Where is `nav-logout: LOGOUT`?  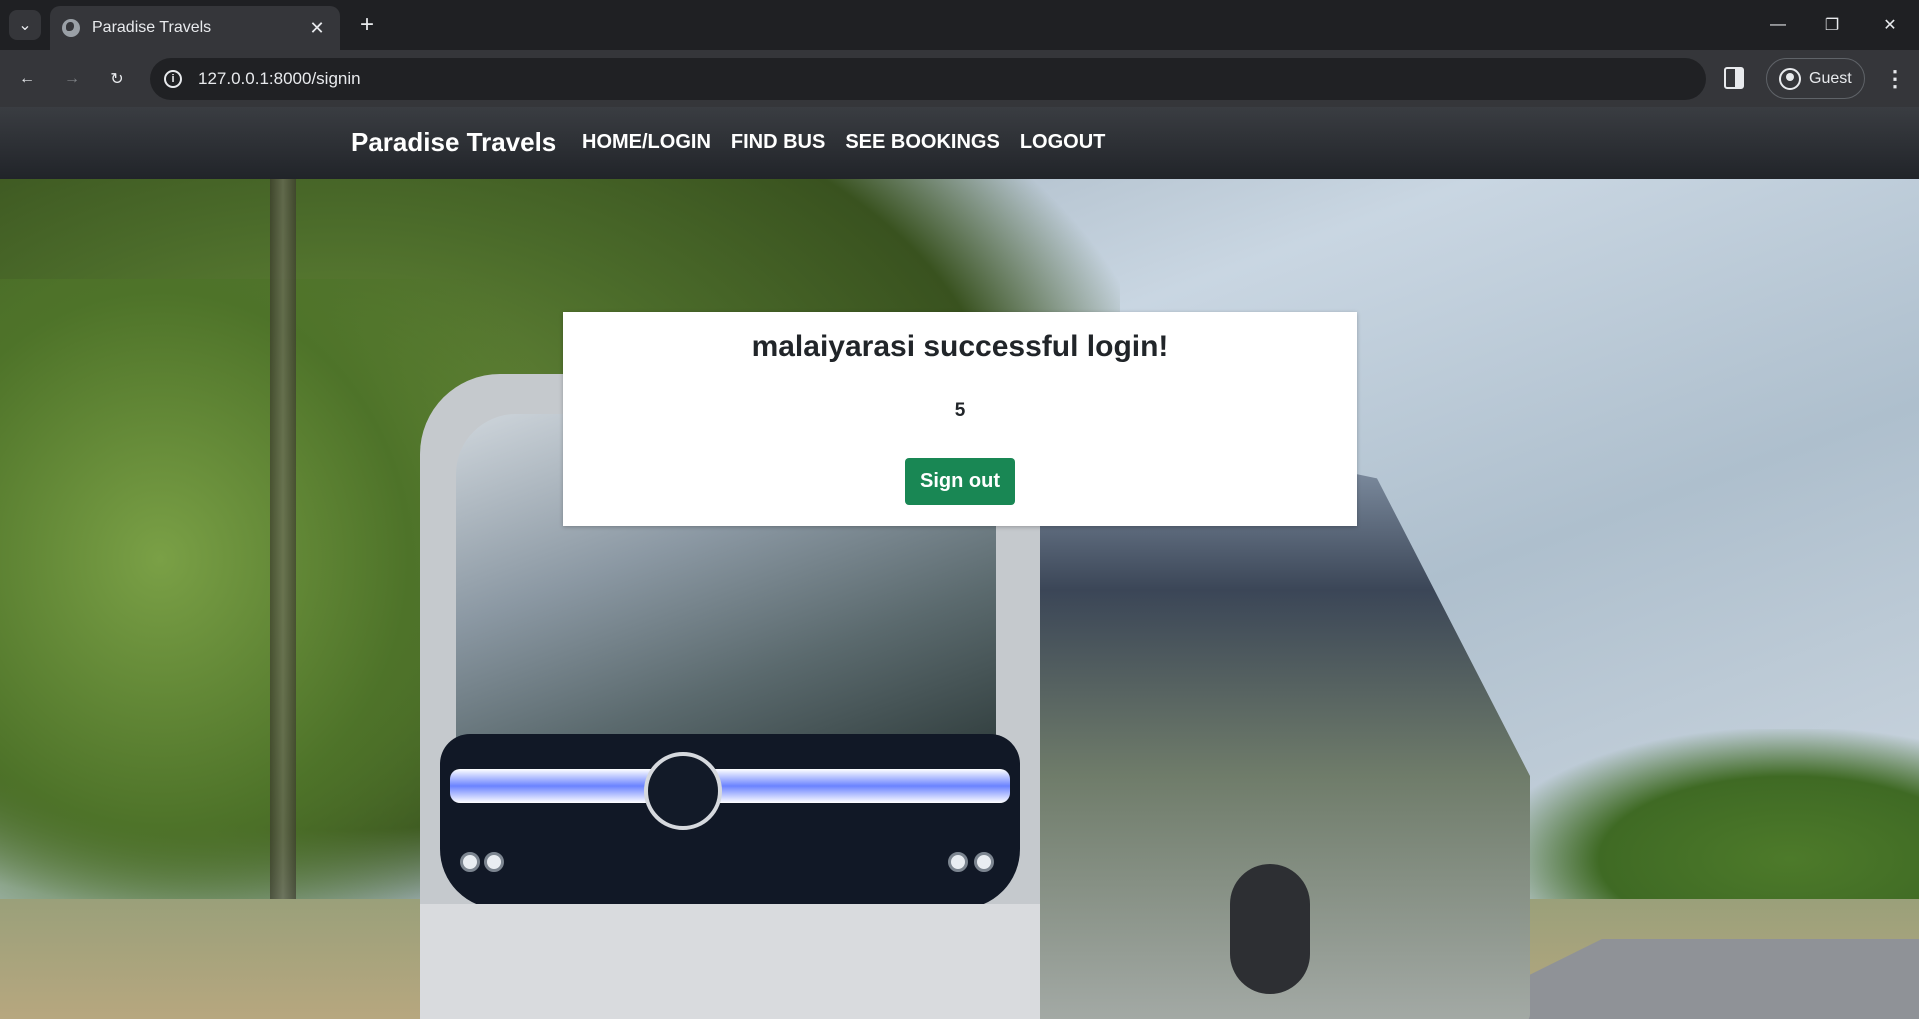
nav-logout: LOGOUT is located at coordinates (1063, 142).